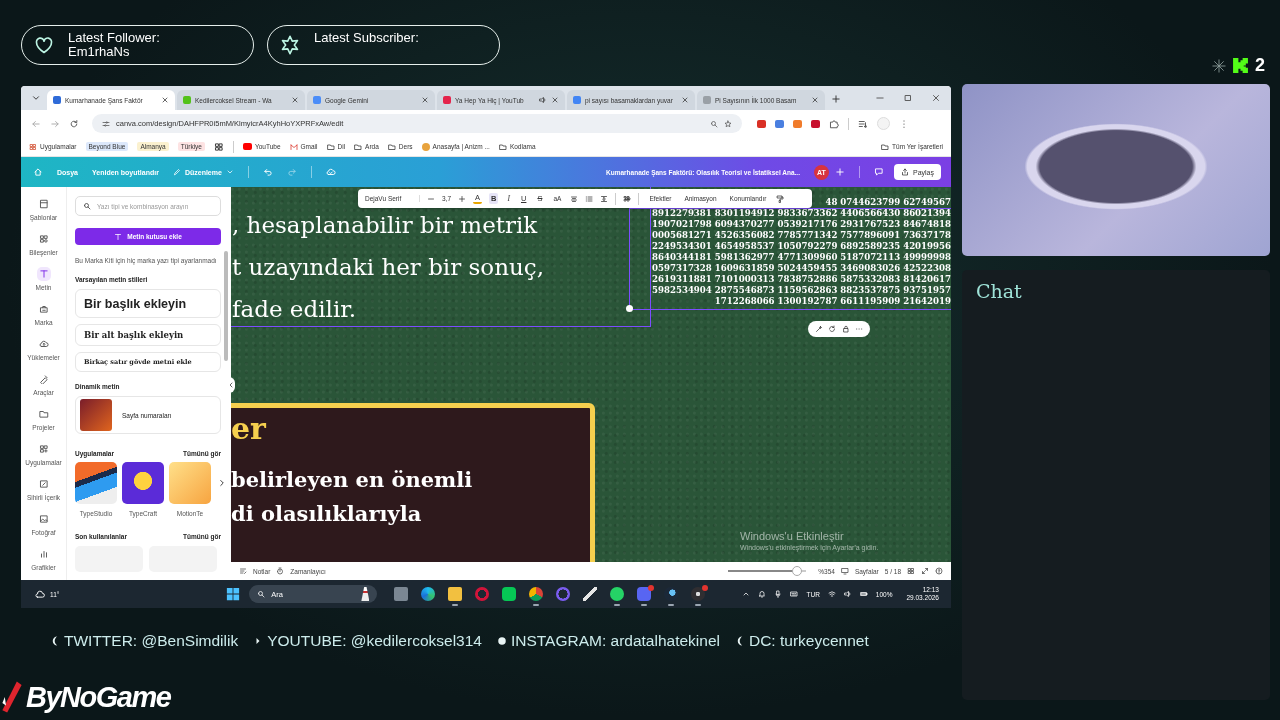 The height and width of the screenshot is (720, 1280). What do you see at coordinates (574, 198) in the screenshot?
I see `align-icon` at bounding box center [574, 198].